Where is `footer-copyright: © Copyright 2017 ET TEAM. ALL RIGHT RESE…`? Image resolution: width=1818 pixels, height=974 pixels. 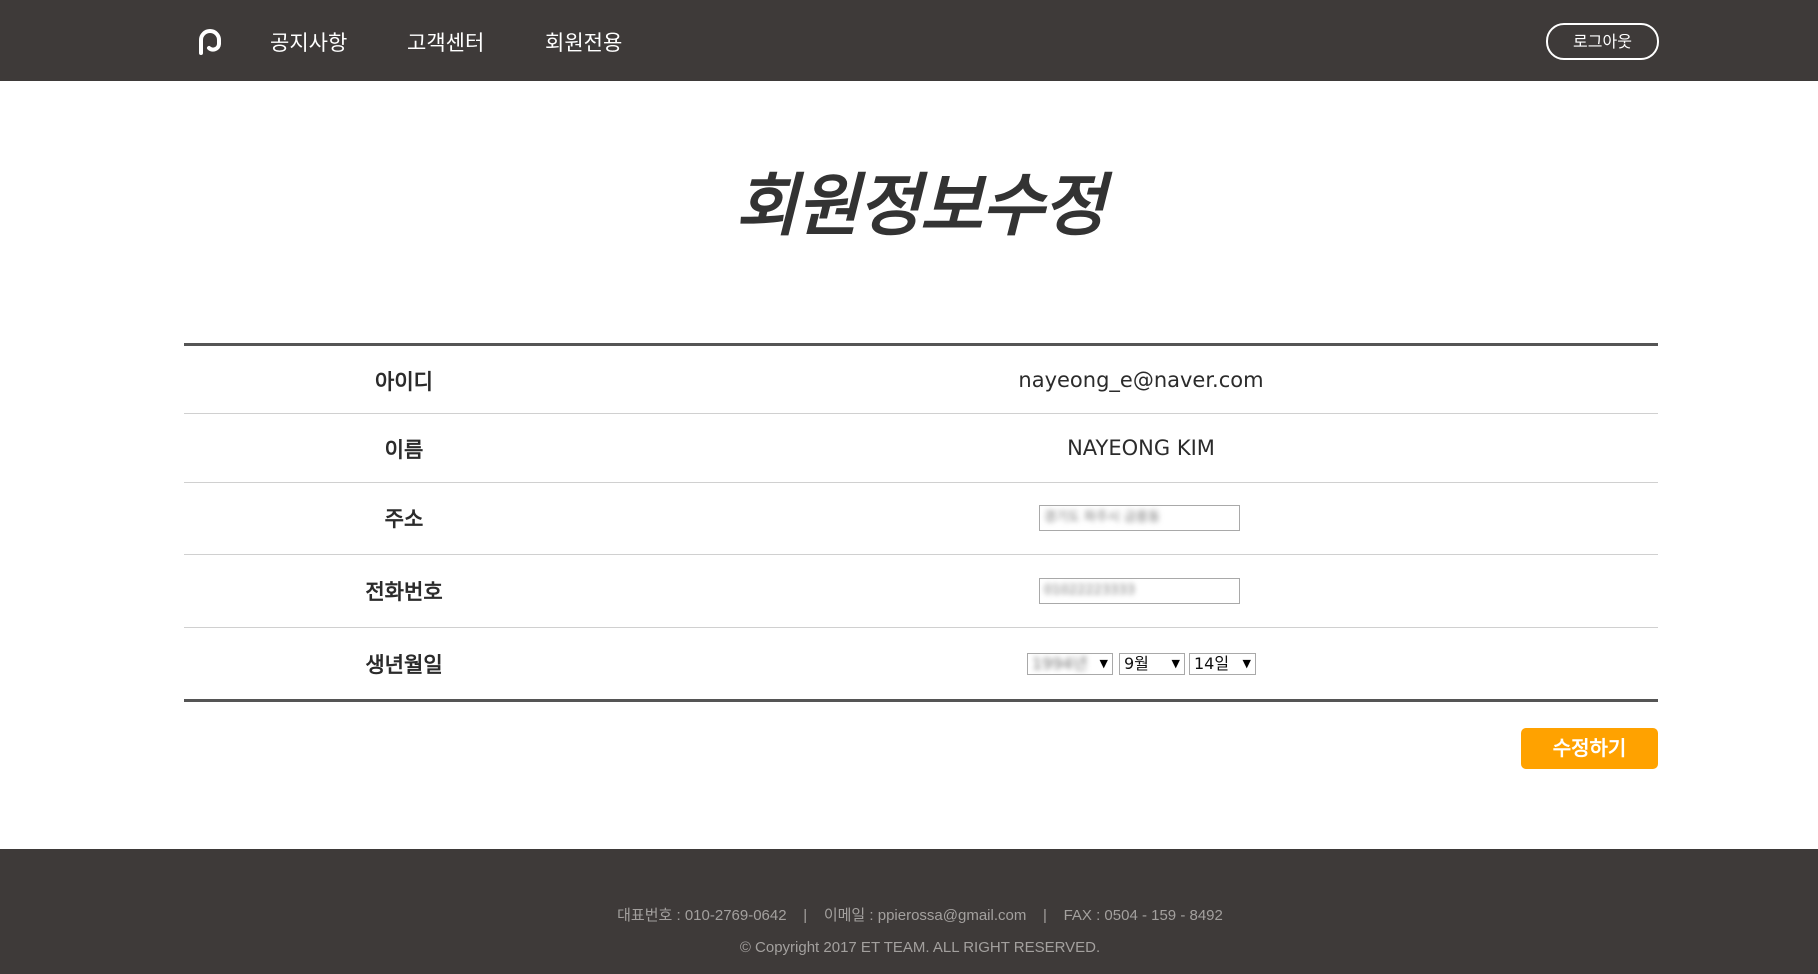
footer-copyright: © Copyright 2017 ET TEAM. ALL RIGHT RESE… is located at coordinates (920, 947).